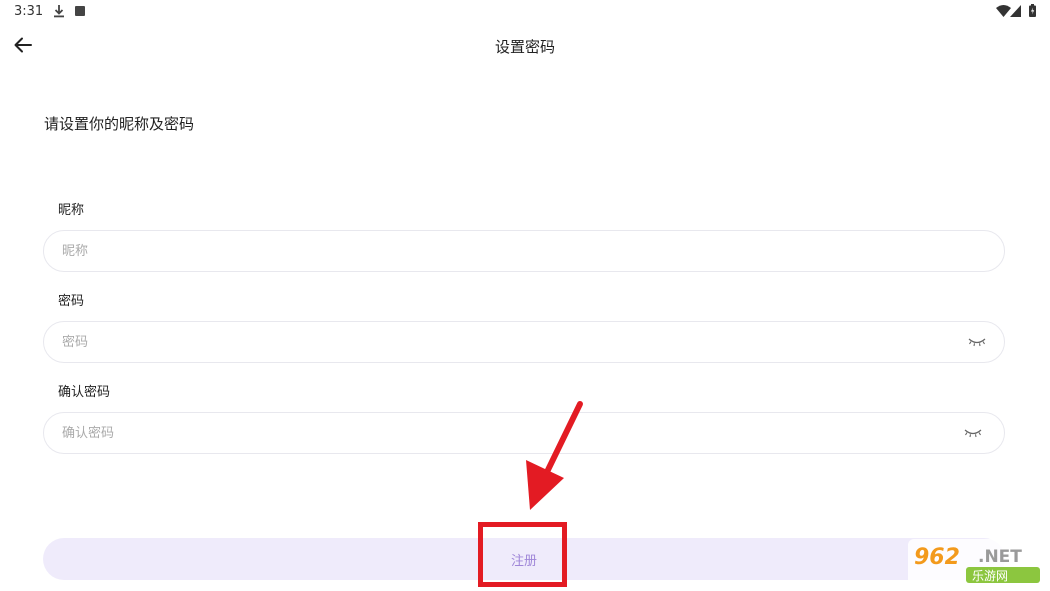 Image resolution: width=1050 pixels, height=591 pixels. What do you see at coordinates (119, 124) in the screenshot?
I see `intro-text: 请设置你的昵称及密码` at bounding box center [119, 124].